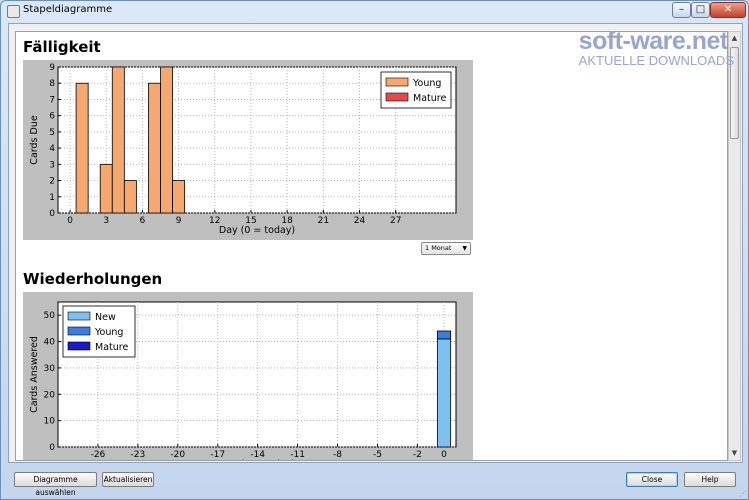 The width and height of the screenshot is (749, 500). Describe the element at coordinates (177, 455) in the screenshot. I see `x-tick-label: -20` at that location.